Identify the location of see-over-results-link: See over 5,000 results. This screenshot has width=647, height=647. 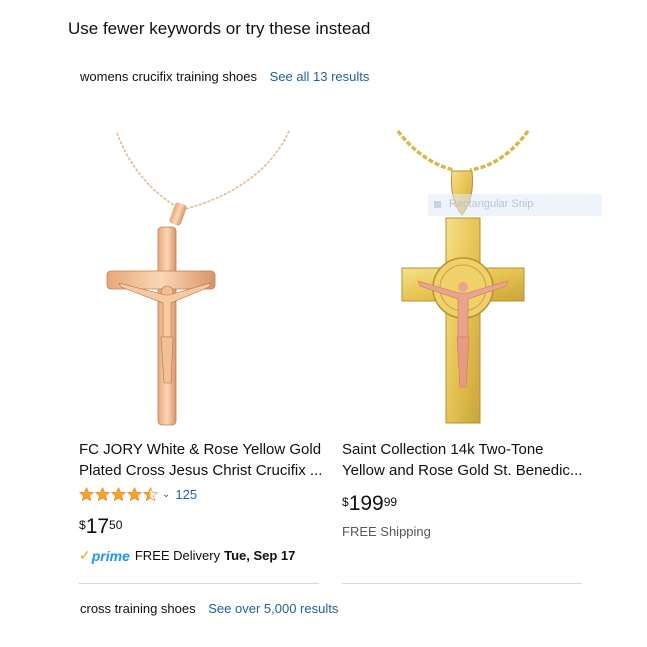
(273, 608).